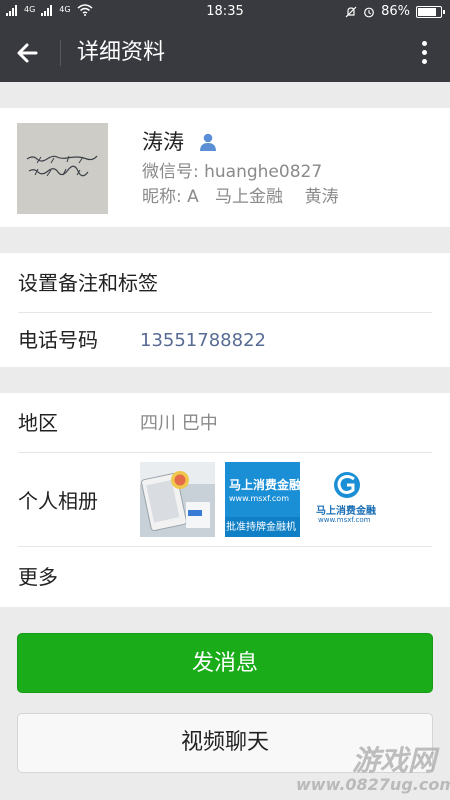 This screenshot has height=800, width=450. I want to click on watermark-top: 游戏网, so click(393, 760).